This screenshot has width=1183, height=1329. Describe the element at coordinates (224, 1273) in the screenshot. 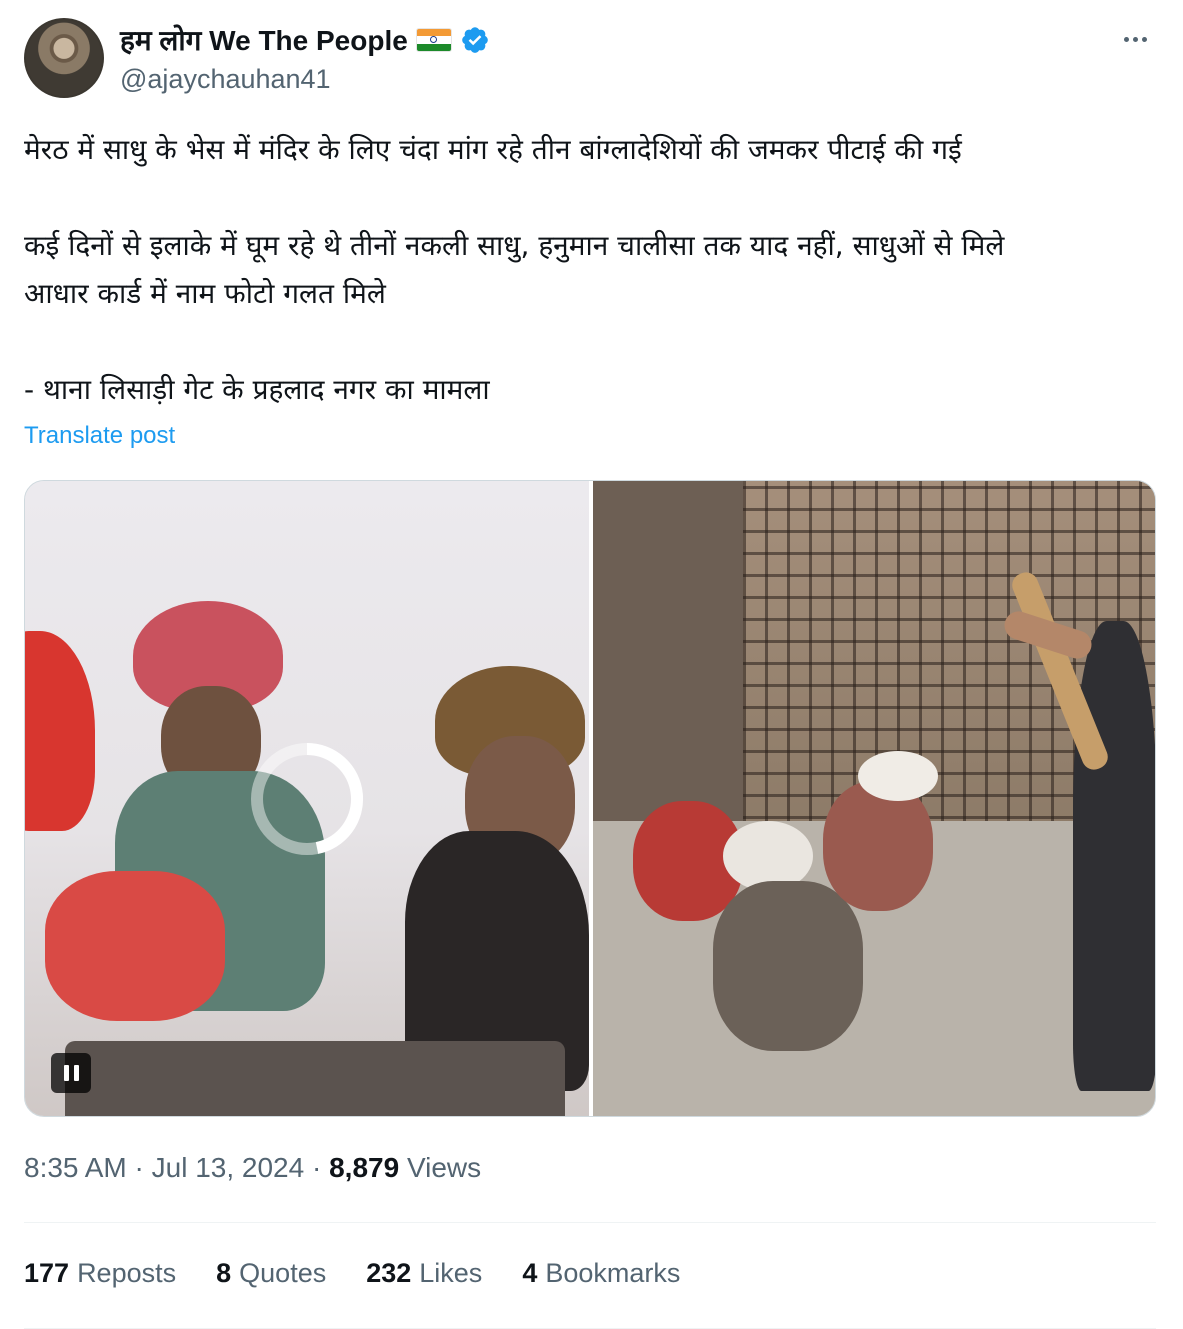

I see `quotes-count: 8` at that location.